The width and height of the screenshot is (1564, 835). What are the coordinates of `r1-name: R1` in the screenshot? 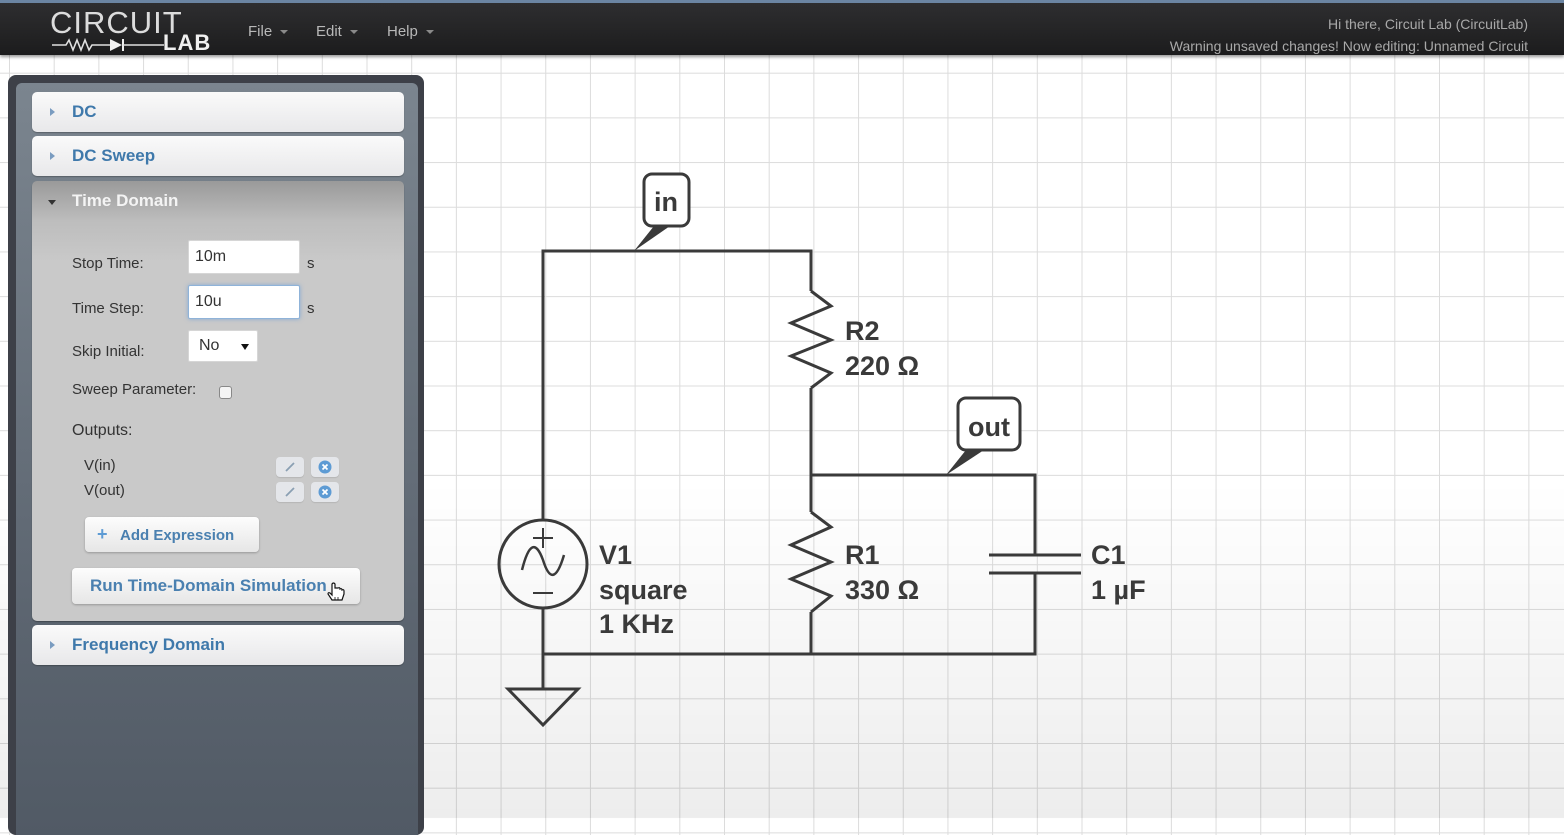 It's located at (862, 555).